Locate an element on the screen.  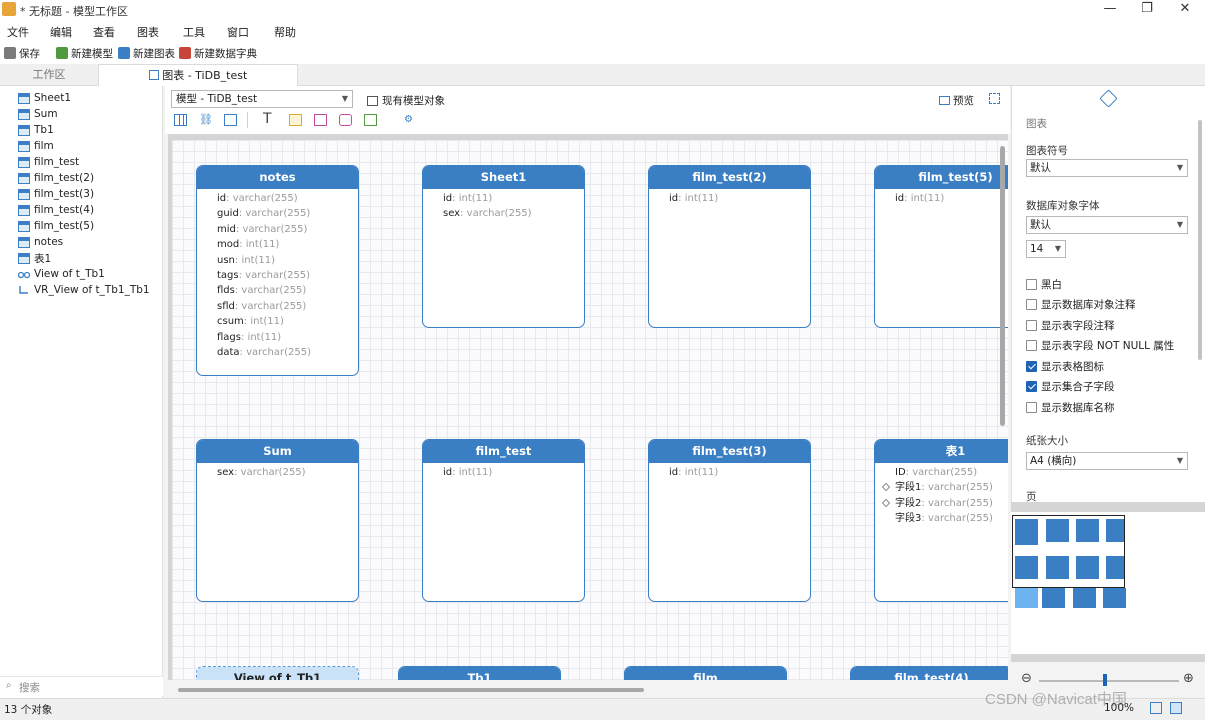
menu-window: 窗口 is located at coordinates (238, 32).